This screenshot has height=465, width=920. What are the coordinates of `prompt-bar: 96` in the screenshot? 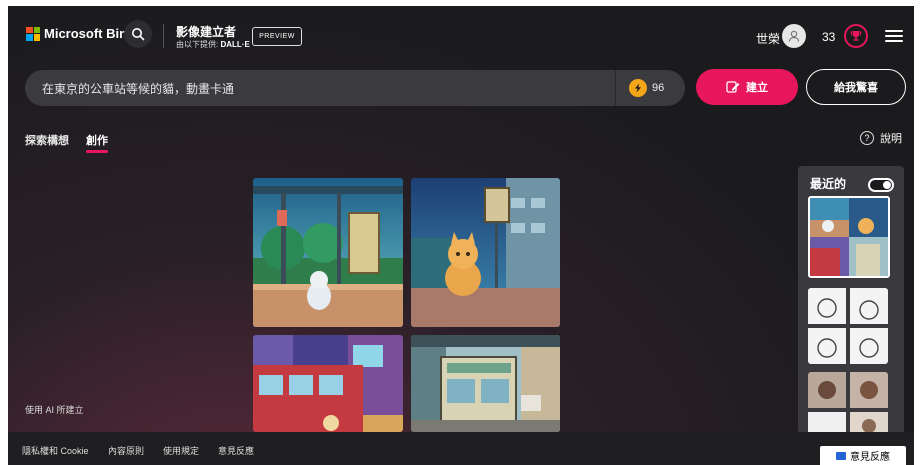 It's located at (355, 88).